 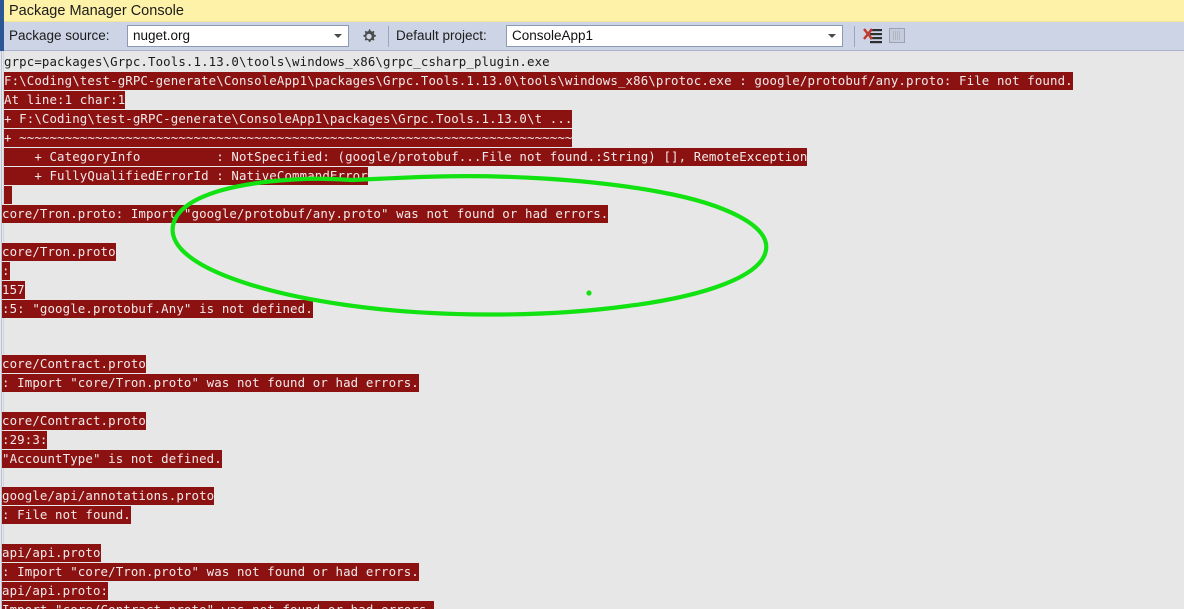 I want to click on console-line: :29:3:, so click(x=25, y=440).